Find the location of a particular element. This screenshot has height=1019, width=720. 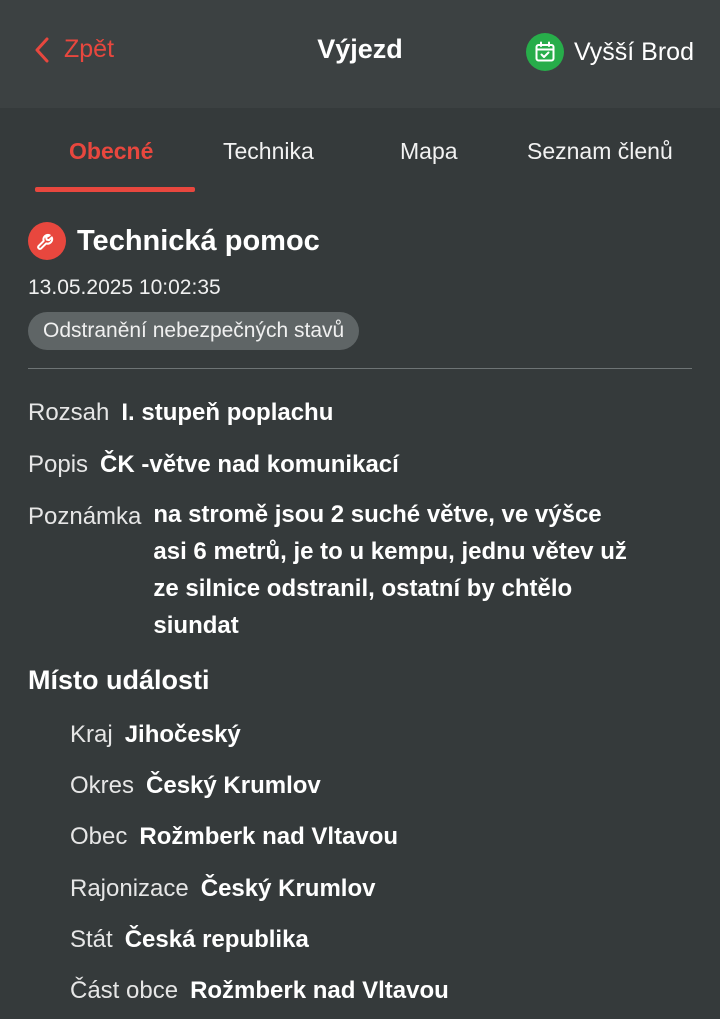

popis-value: ČK -větve nad komunikací is located at coordinates (249, 464).